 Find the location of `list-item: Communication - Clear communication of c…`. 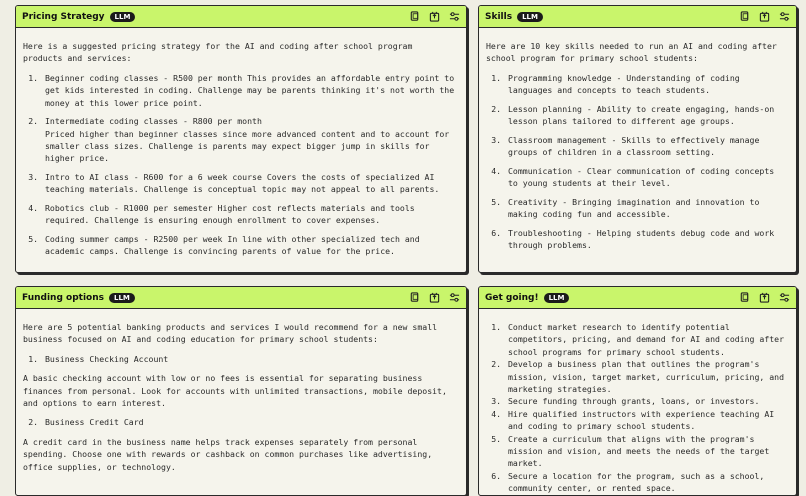

list-item: Communication - Clear communication of c… is located at coordinates (646, 177).